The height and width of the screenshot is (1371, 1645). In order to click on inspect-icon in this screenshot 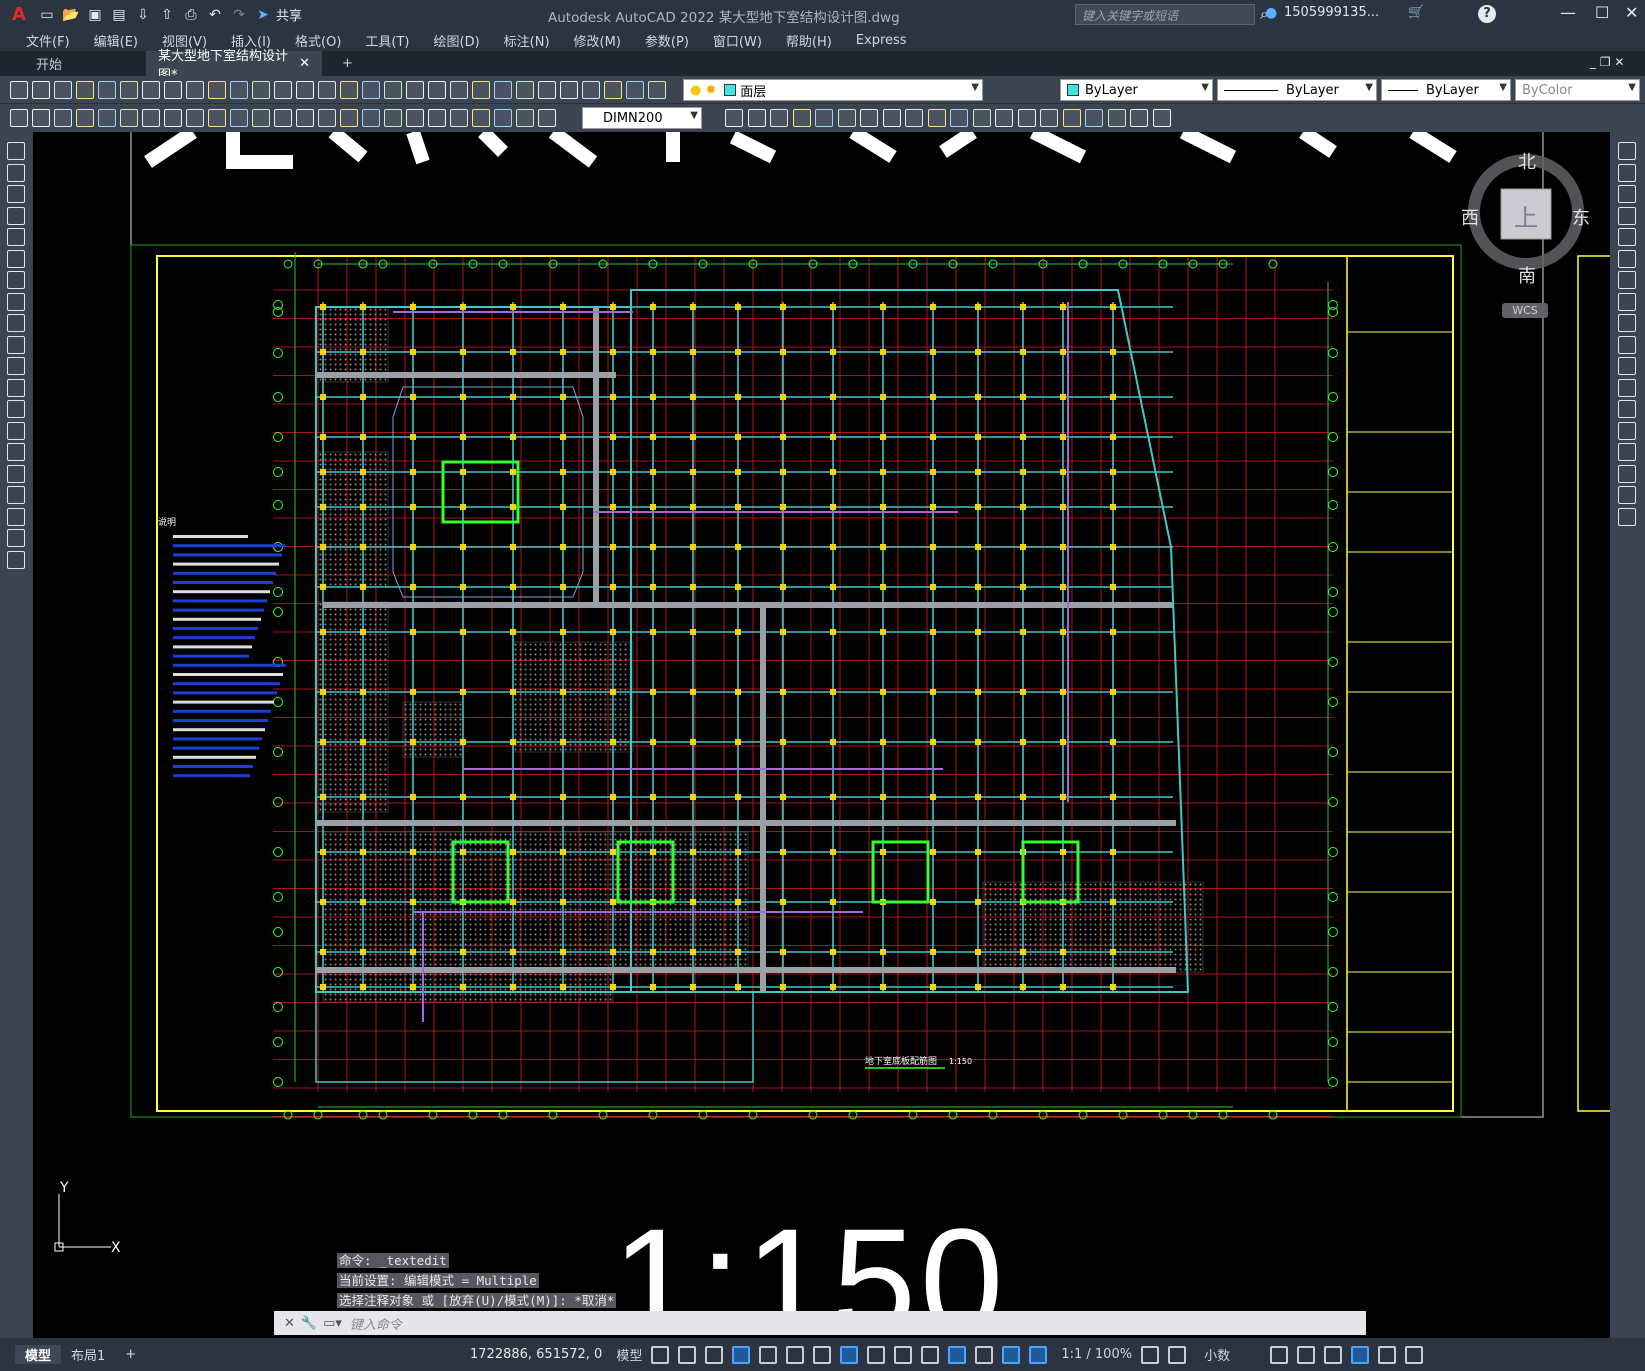, I will do `click(349, 118)`.